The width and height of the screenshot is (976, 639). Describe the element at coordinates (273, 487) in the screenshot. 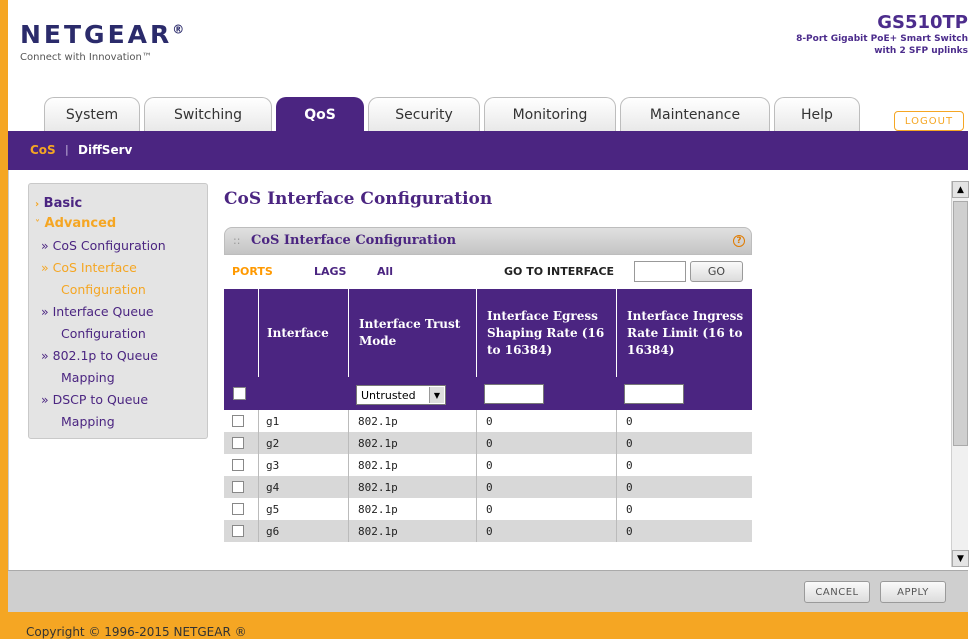

I see `cell-interface: g4` at that location.